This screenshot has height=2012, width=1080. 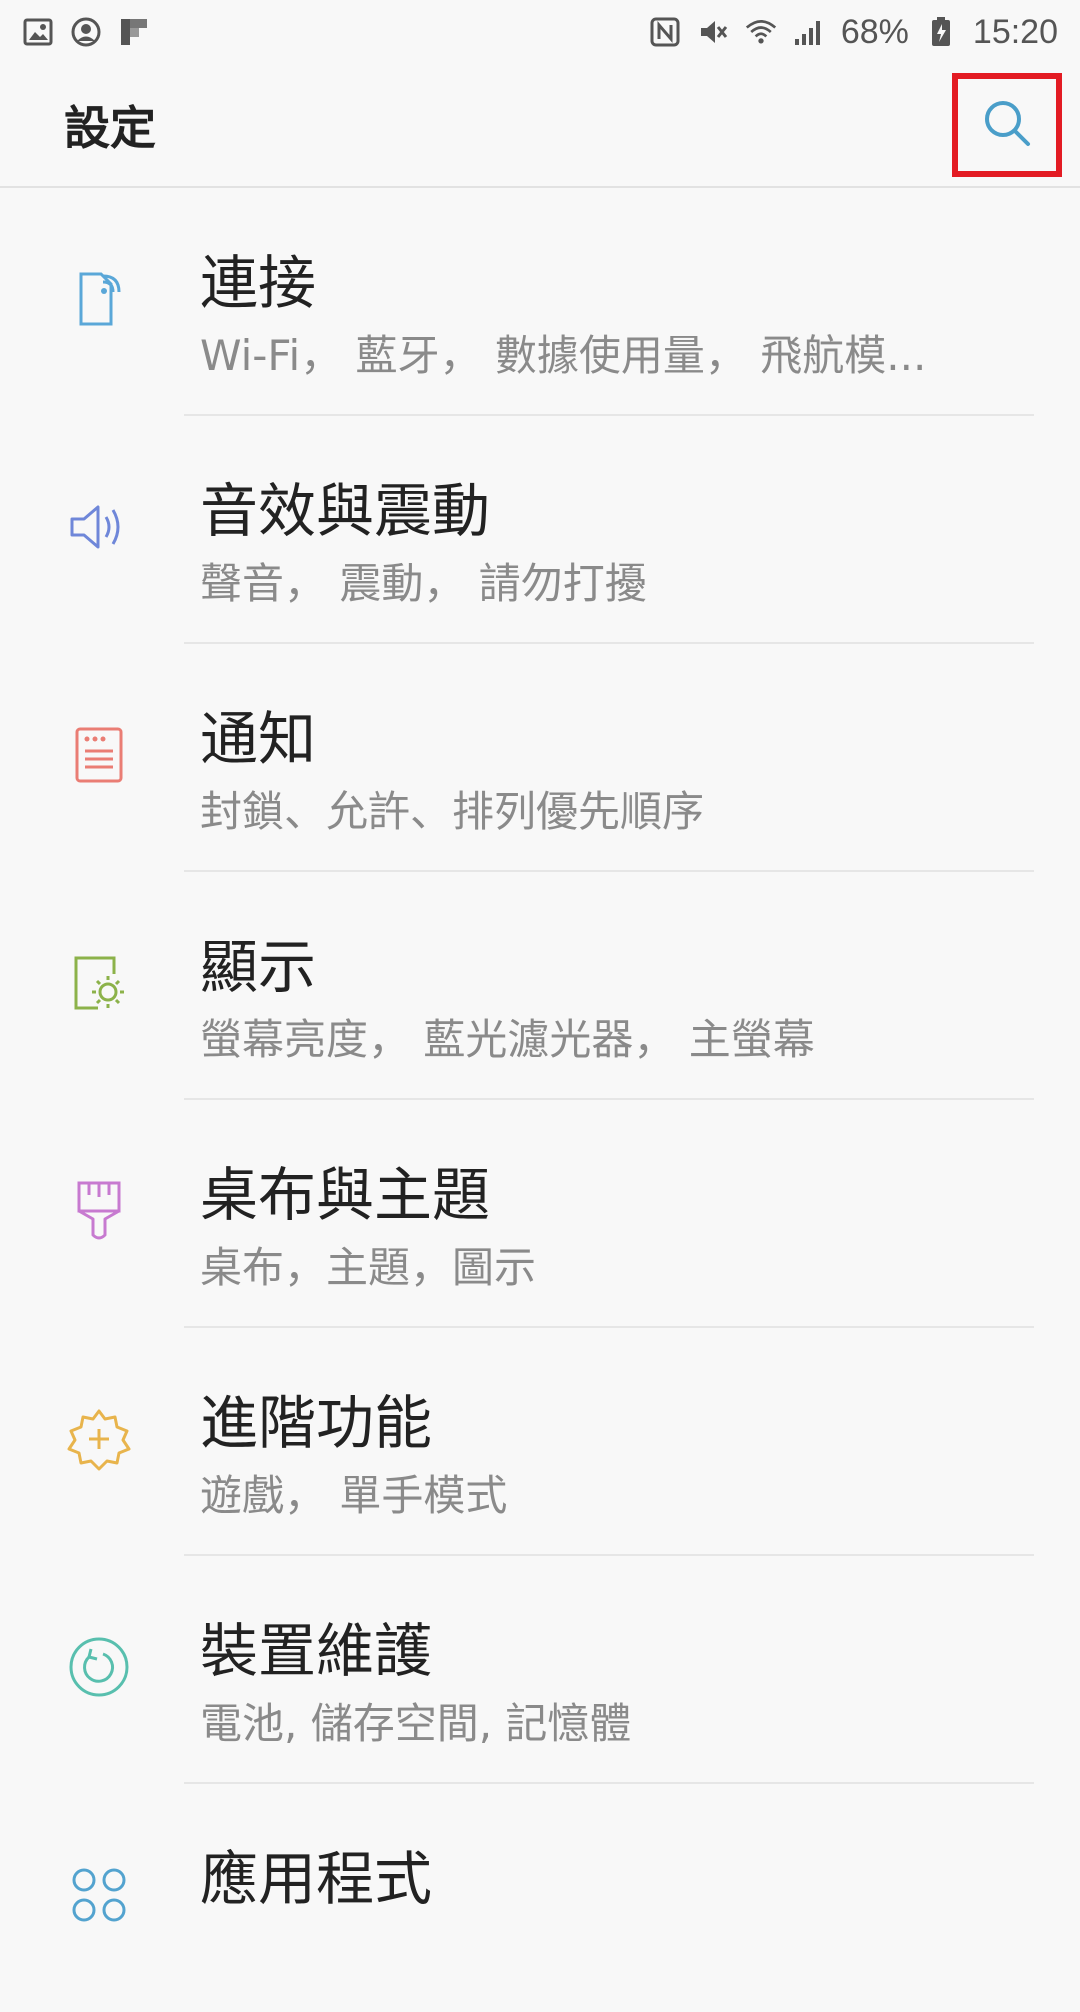 What do you see at coordinates (540, 32) in the screenshot?
I see `status-bar: 68% 15:20` at bounding box center [540, 32].